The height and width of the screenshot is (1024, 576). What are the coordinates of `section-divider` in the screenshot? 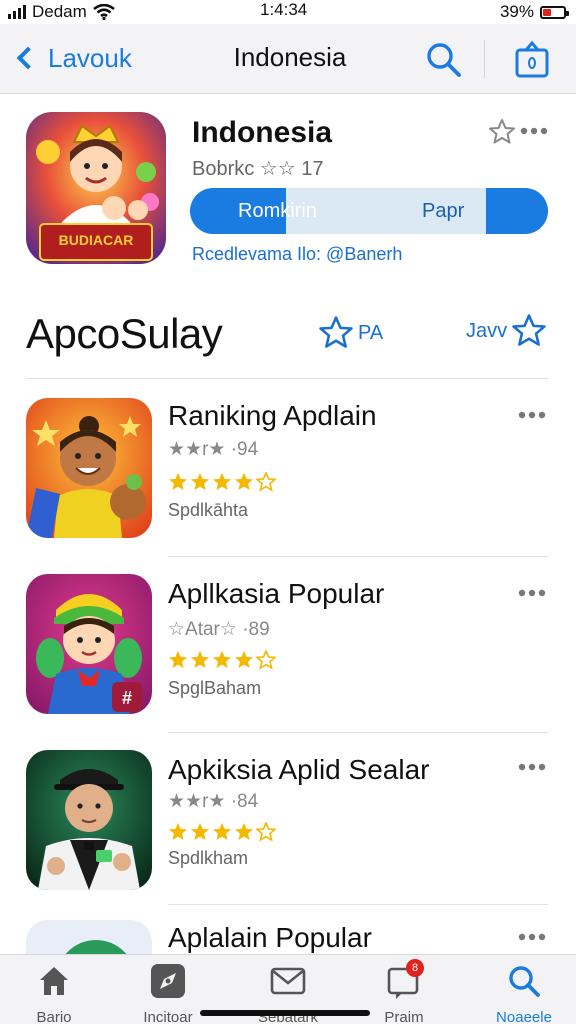 It's located at (287, 378).